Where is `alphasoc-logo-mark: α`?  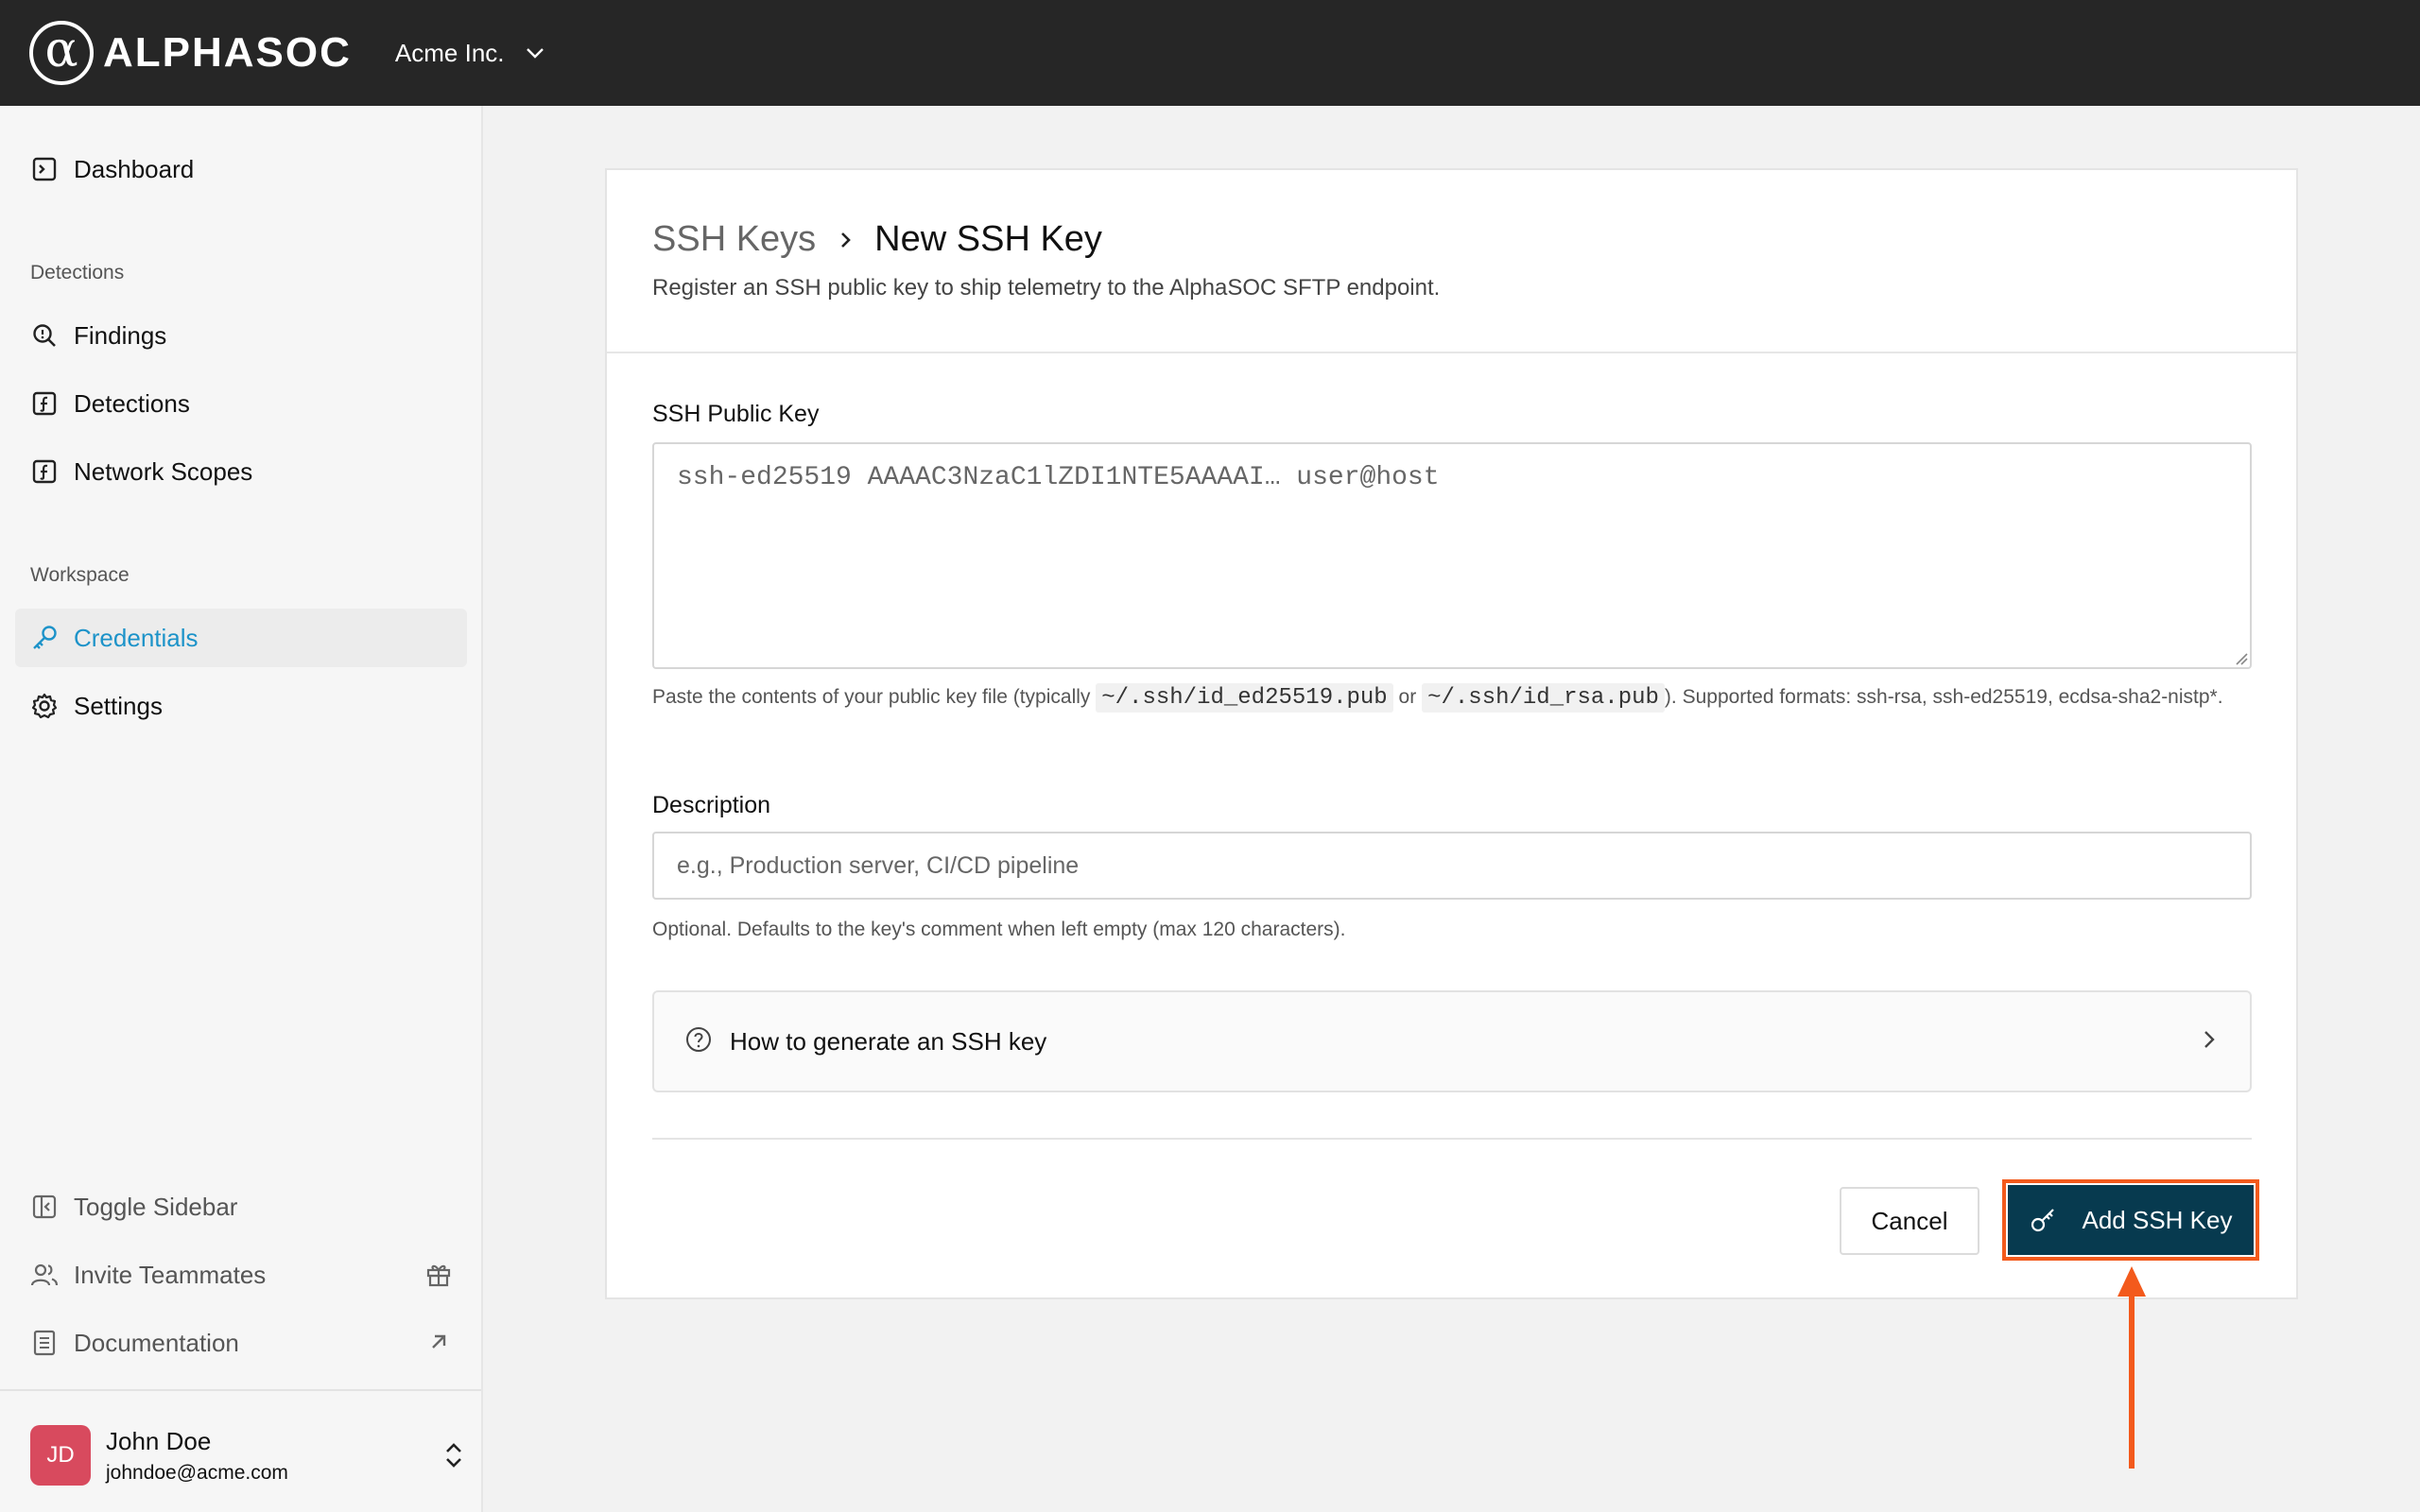
alphasoc-logo-mark: α is located at coordinates (61, 53).